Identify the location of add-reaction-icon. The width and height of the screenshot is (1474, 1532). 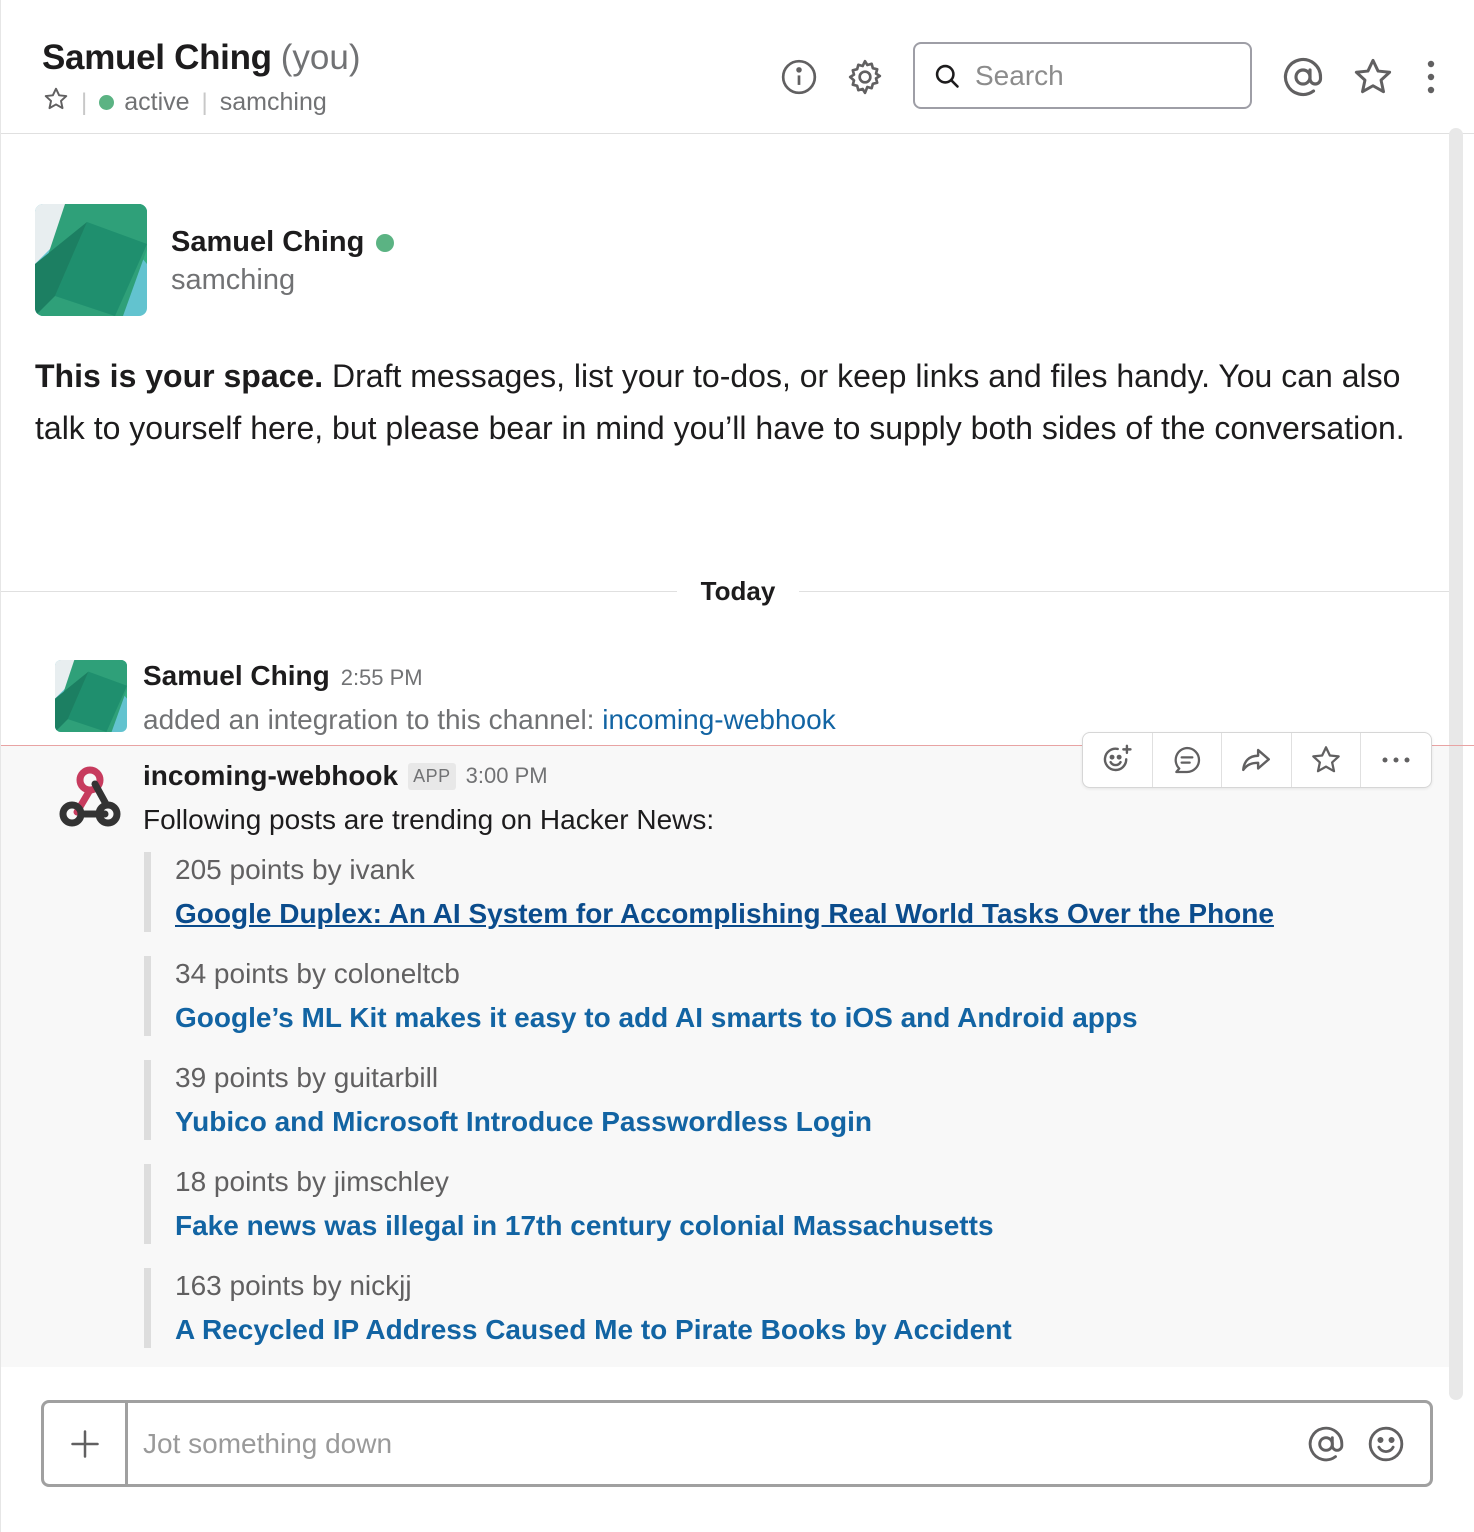
(1118, 758).